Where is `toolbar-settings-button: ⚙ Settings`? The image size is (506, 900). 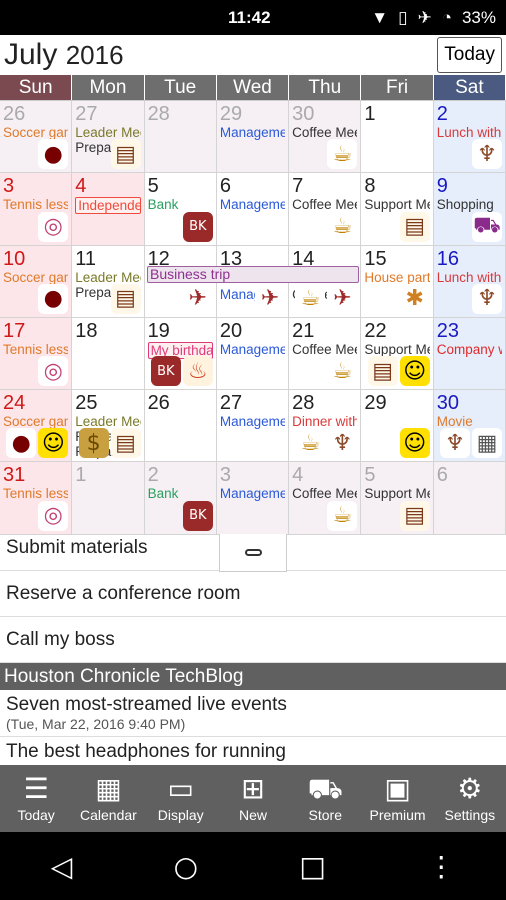 toolbar-settings-button: ⚙ Settings is located at coordinates (470, 798).